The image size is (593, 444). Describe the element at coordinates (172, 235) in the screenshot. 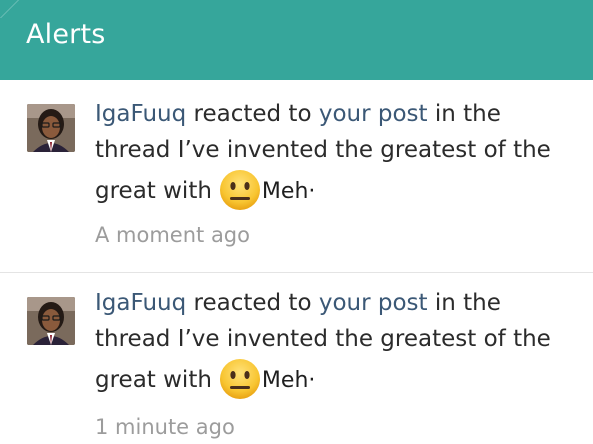

I see `alert-timestamp: A moment ago` at that location.